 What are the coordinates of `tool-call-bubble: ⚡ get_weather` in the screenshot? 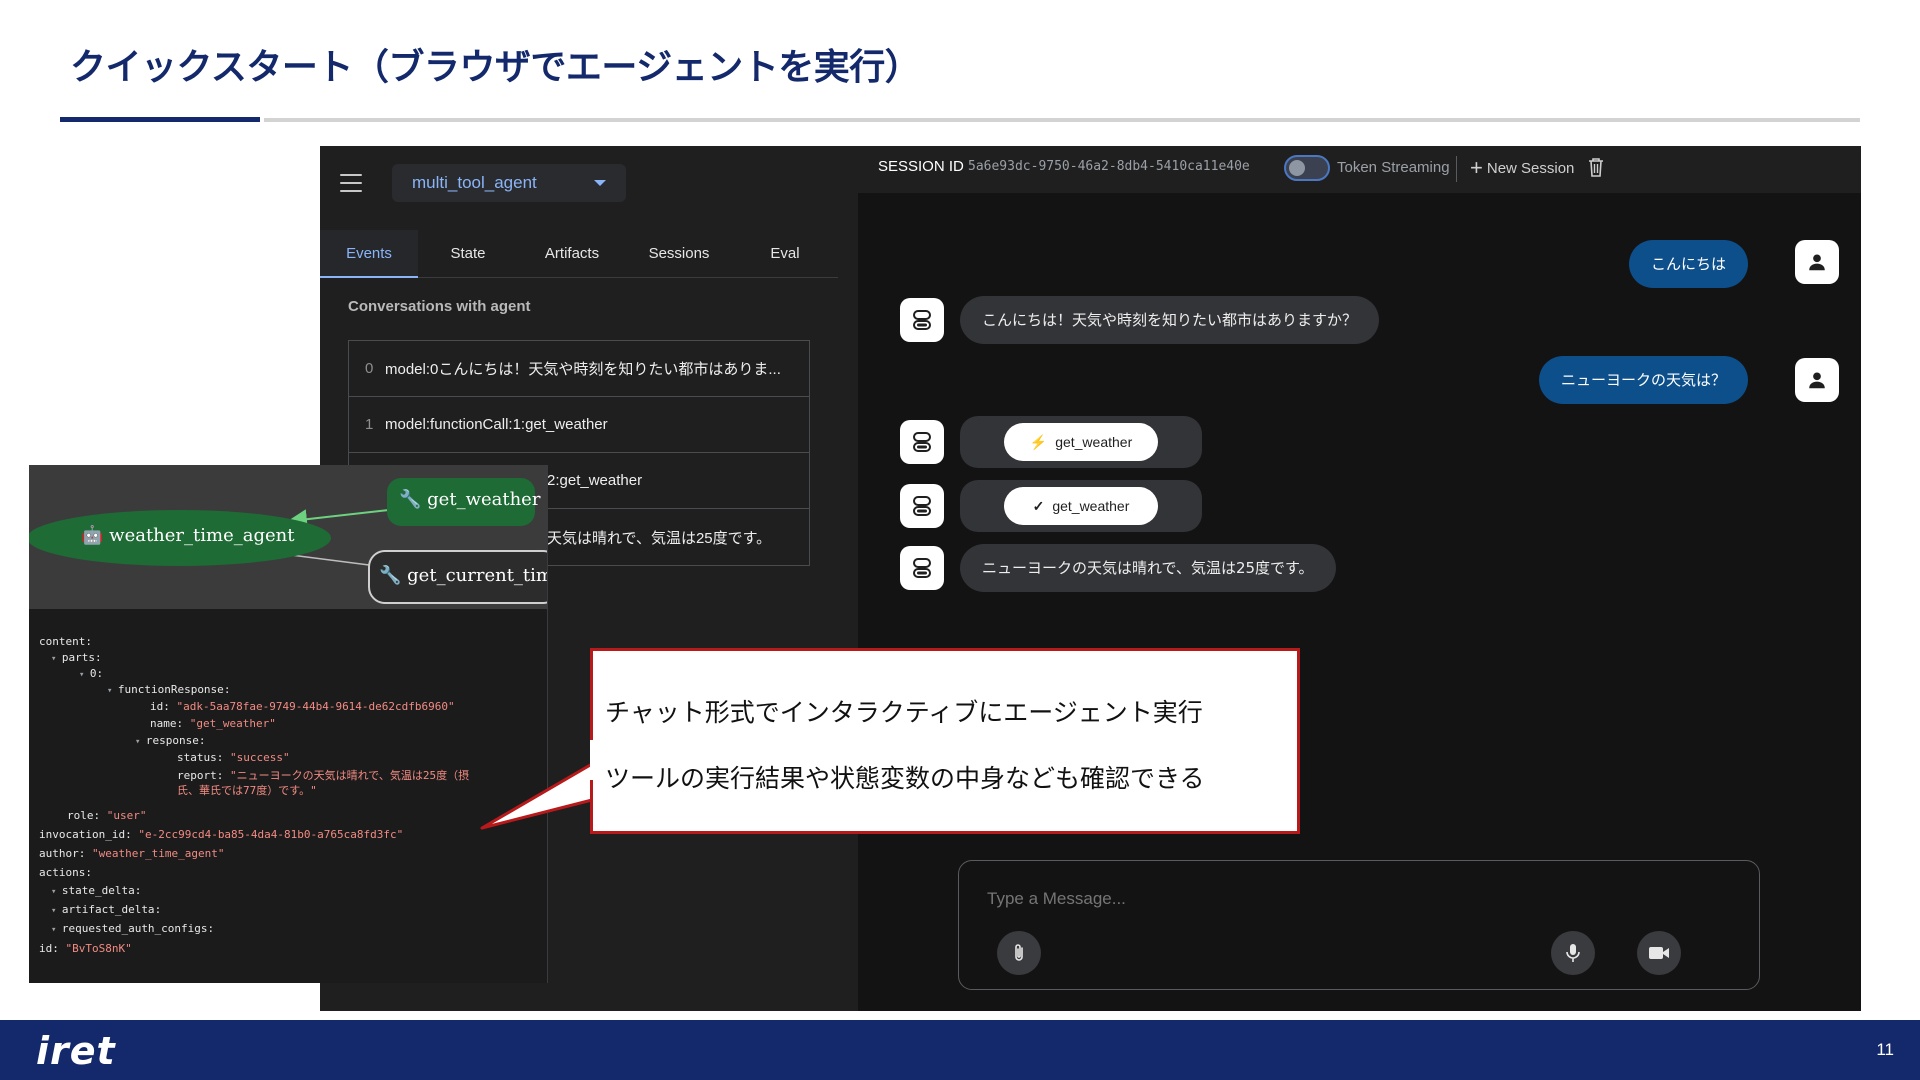 It's located at (1081, 442).